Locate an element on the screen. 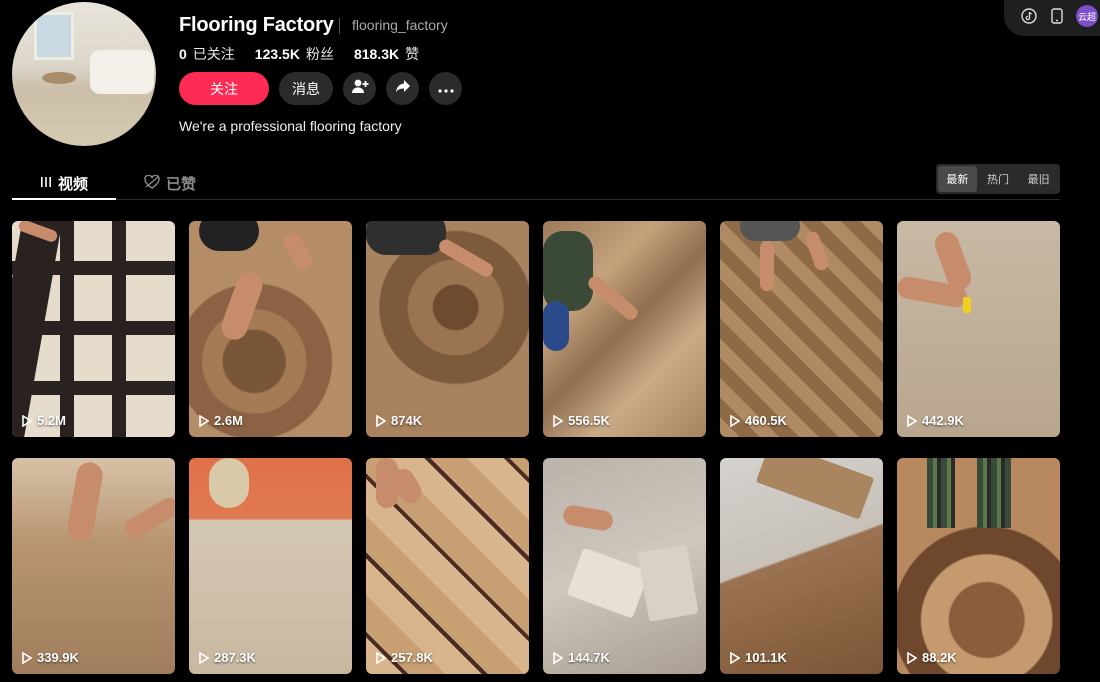 The height and width of the screenshot is (682, 1100). sort-oldest: 最旧 is located at coordinates (1038, 179).